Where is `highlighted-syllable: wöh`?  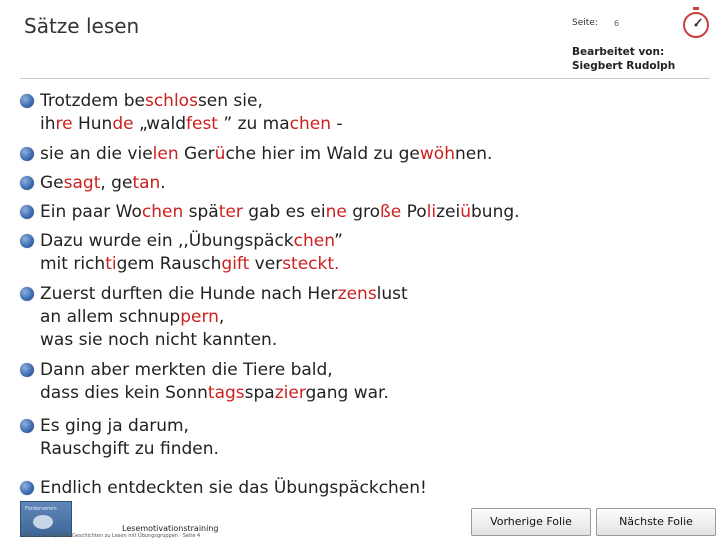 highlighted-syllable: wöh is located at coordinates (437, 154).